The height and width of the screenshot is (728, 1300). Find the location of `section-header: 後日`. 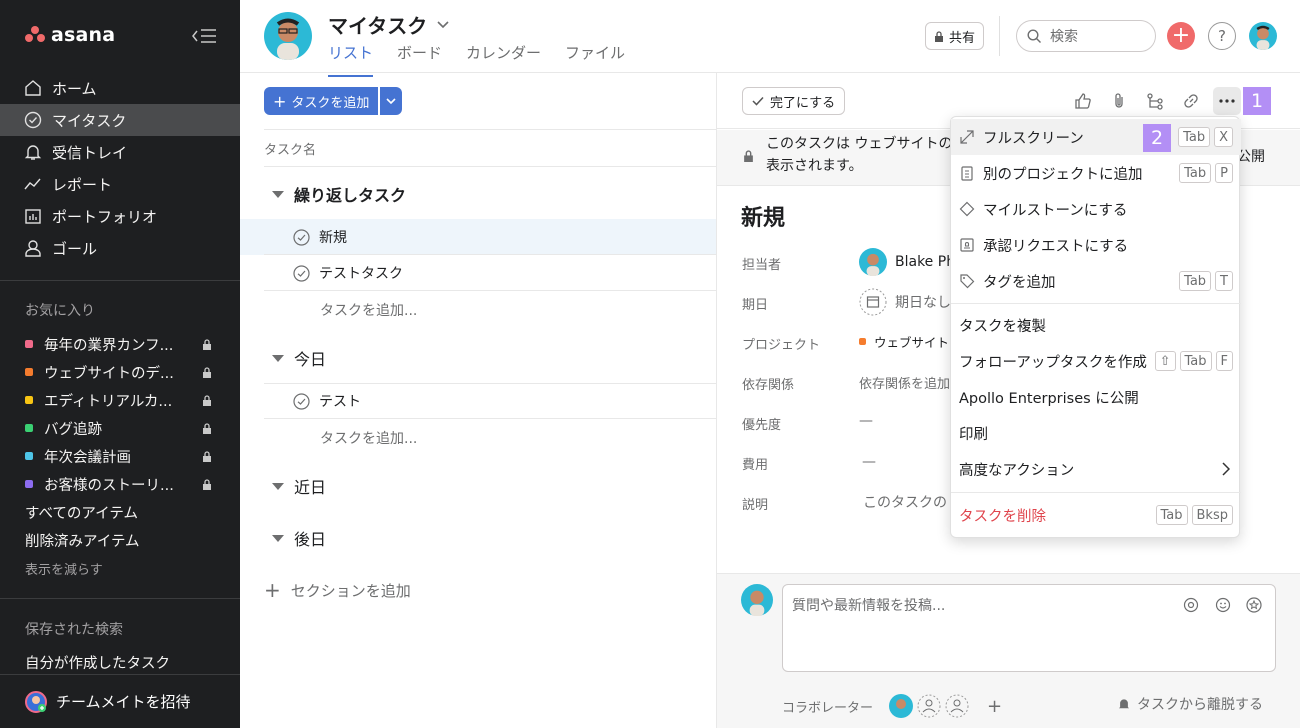

section-header: 後日 is located at coordinates (490, 538).